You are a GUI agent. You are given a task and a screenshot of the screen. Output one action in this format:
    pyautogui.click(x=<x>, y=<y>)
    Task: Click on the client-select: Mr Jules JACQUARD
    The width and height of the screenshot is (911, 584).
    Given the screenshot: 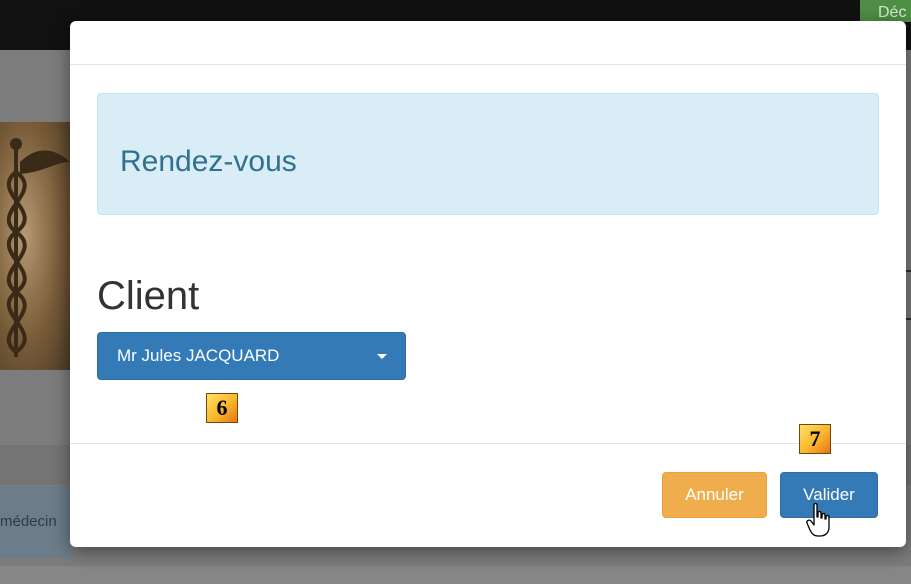 What is the action you would take?
    pyautogui.click(x=251, y=356)
    